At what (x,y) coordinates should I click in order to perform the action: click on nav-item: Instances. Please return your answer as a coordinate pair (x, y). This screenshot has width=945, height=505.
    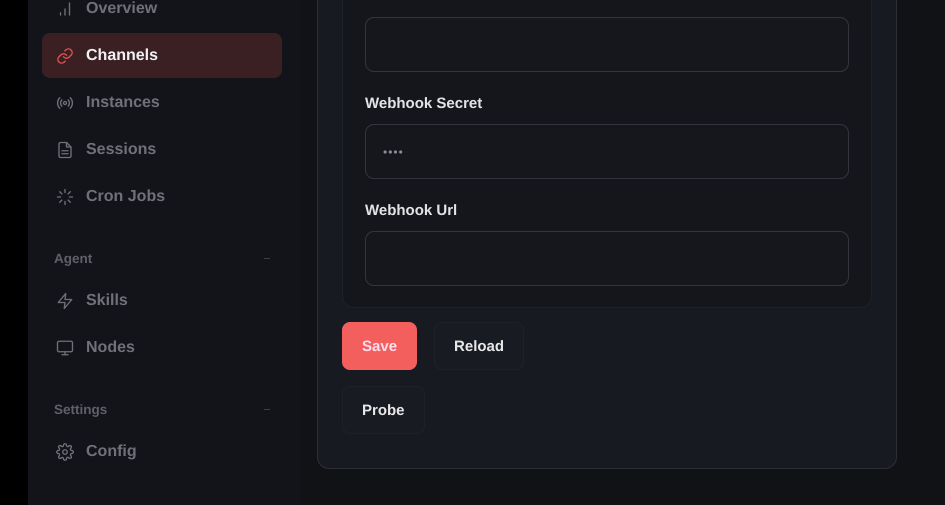
    Looking at the image, I should click on (162, 102).